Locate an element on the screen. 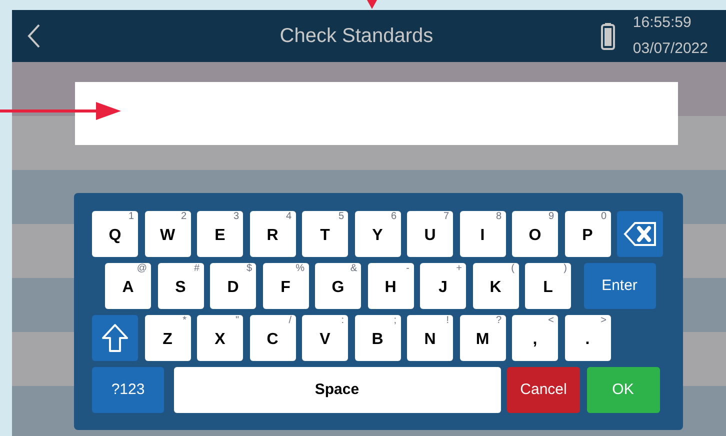 The image size is (726, 436). key-secondary-label: " is located at coordinates (237, 321).